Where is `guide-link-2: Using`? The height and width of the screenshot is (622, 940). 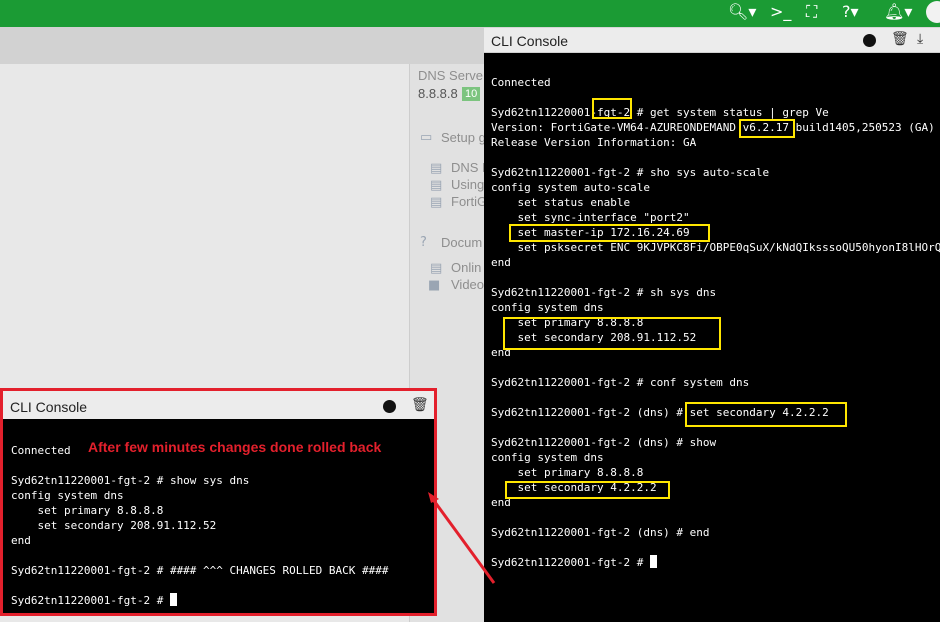
guide-link-2: Using is located at coordinates (467, 184).